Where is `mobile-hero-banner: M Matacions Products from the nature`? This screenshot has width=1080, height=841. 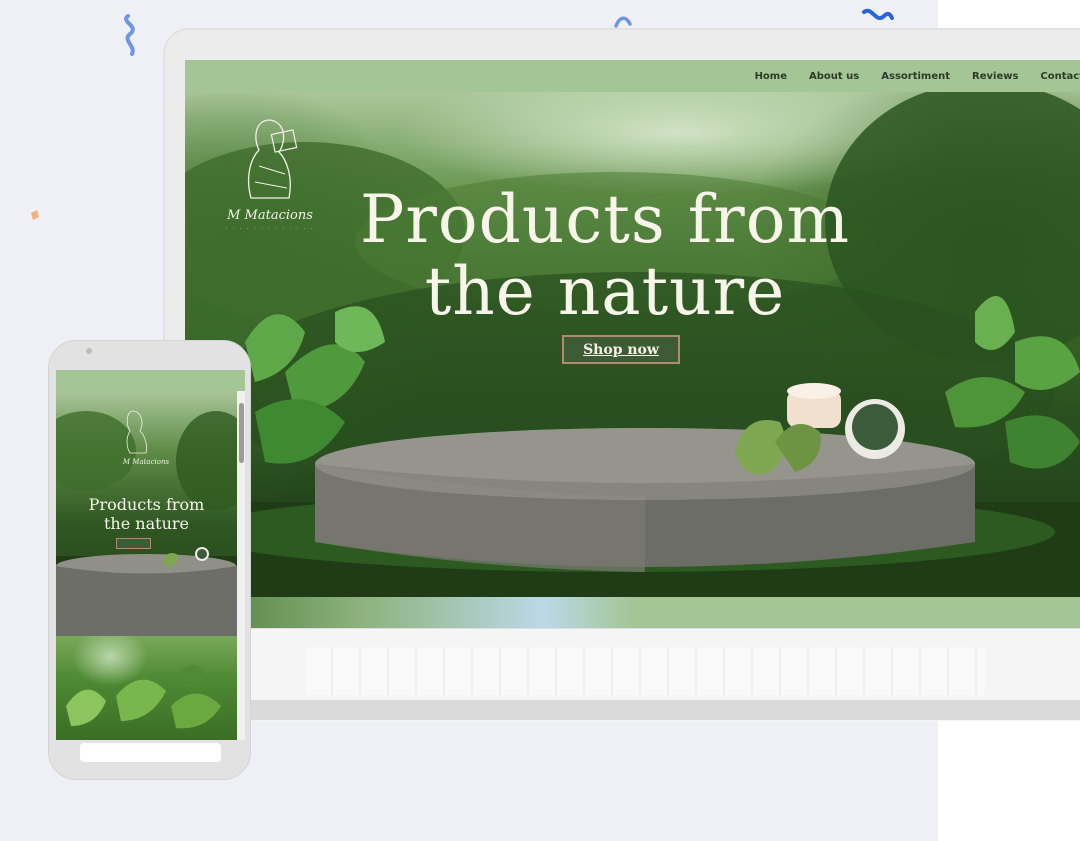
mobile-hero-banner: M Matacions Products from the nature is located at coordinates (146, 513).